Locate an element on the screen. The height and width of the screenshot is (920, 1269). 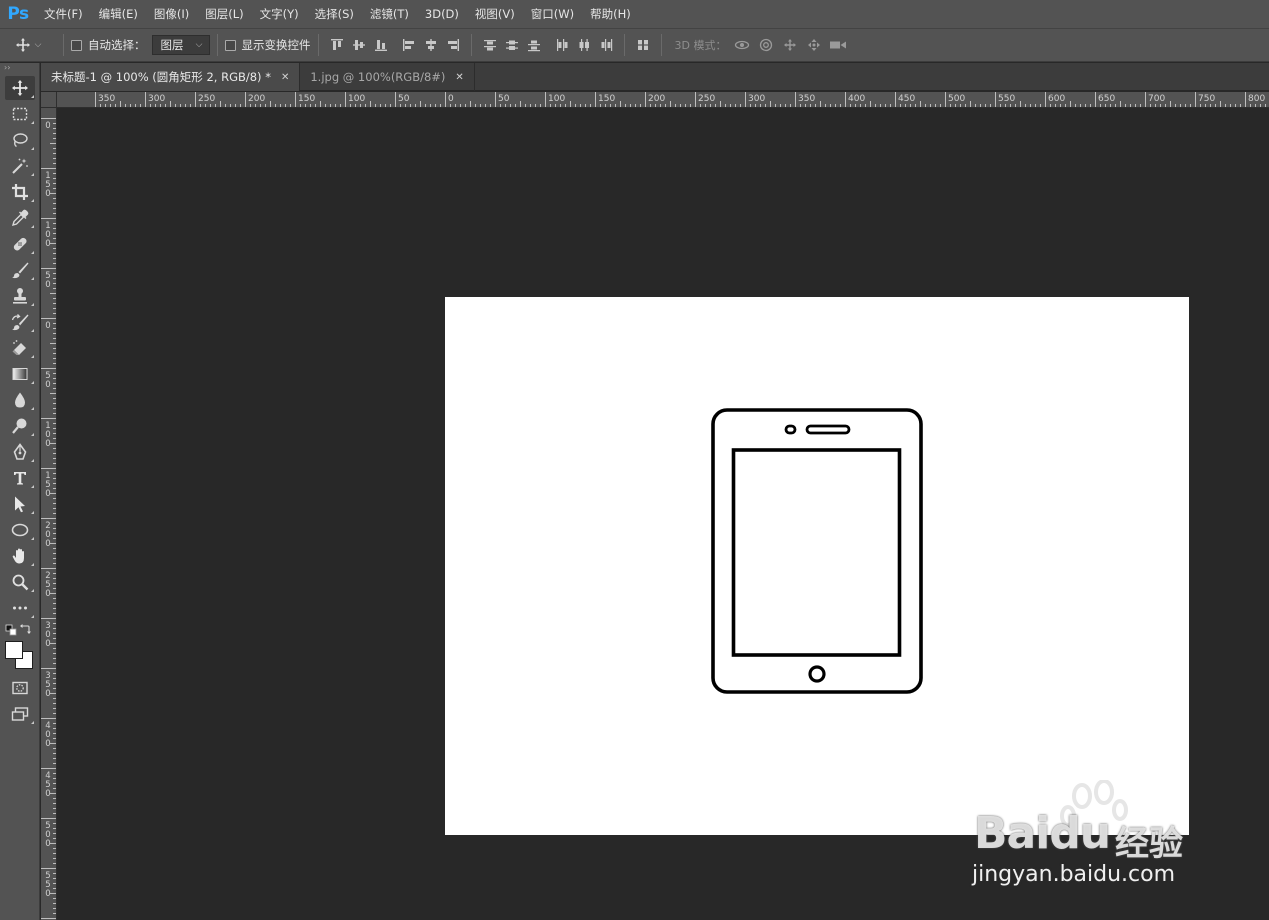
blur-tool is located at coordinates (20, 400).